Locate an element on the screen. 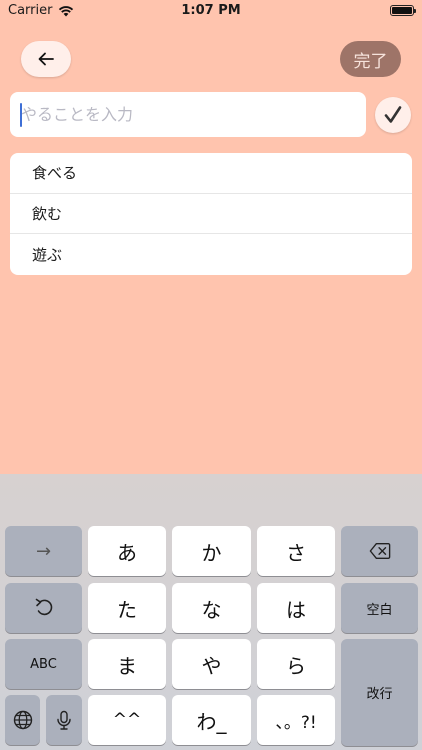  space-key: 空白 is located at coordinates (379, 608).